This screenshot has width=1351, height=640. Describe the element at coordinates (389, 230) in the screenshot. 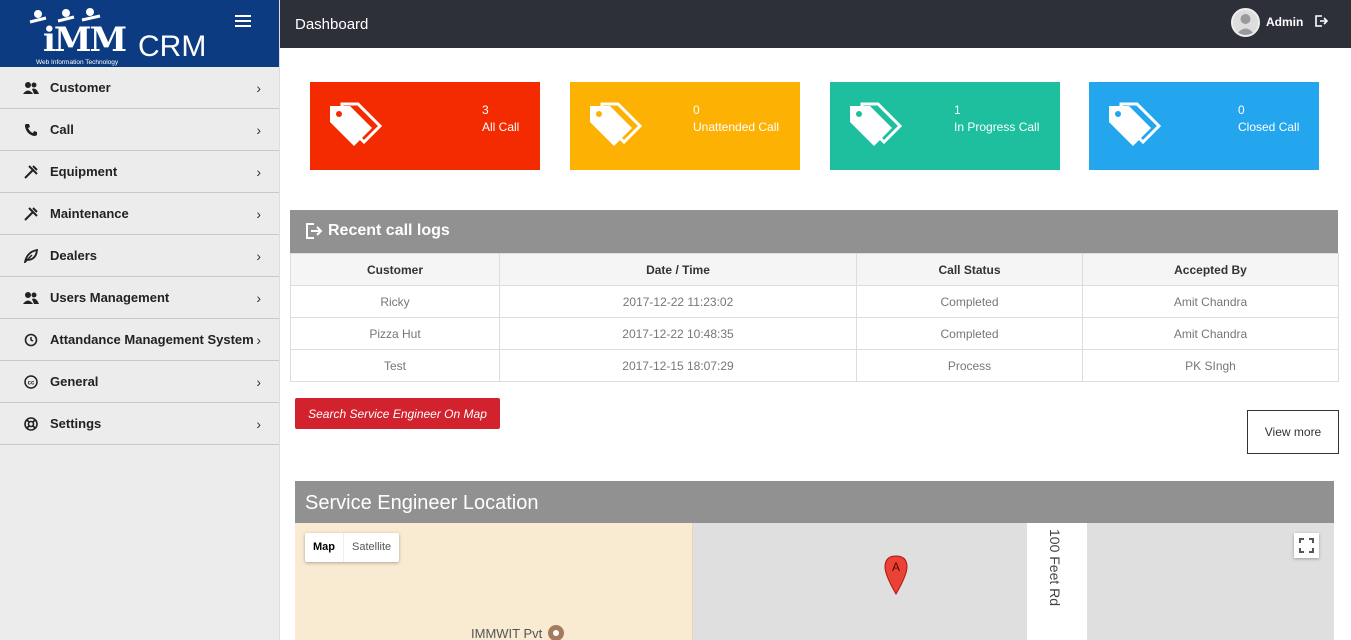

I see `panel-title: Recent call logs` at that location.